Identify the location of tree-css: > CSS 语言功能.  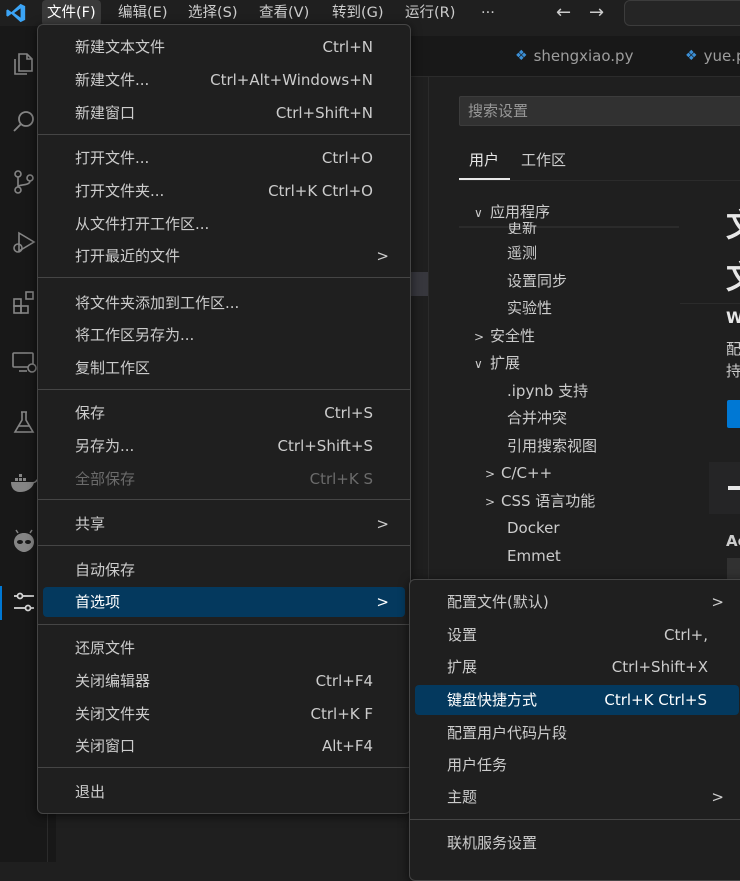
(540, 501).